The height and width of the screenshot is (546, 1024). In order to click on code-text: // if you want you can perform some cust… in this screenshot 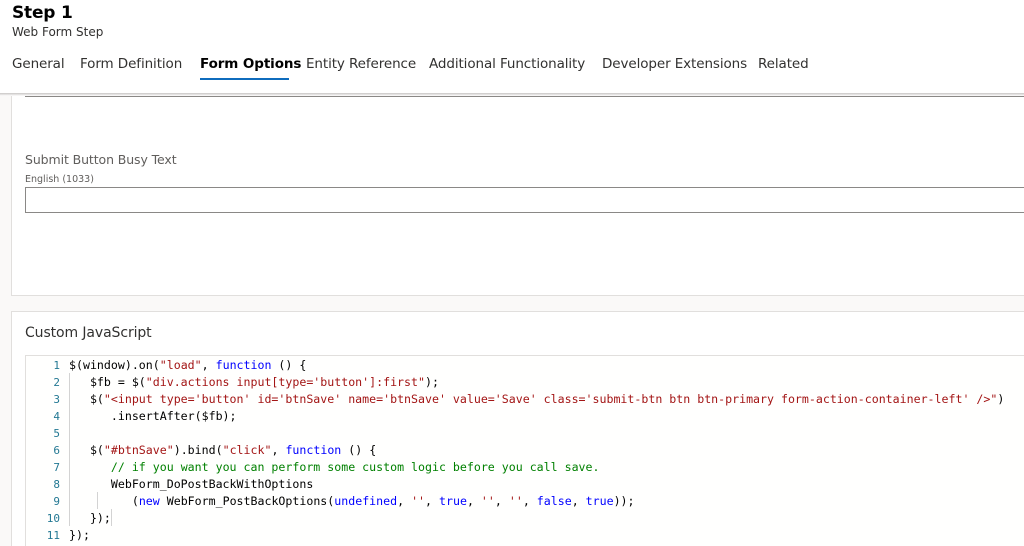, I will do `click(334, 467)`.